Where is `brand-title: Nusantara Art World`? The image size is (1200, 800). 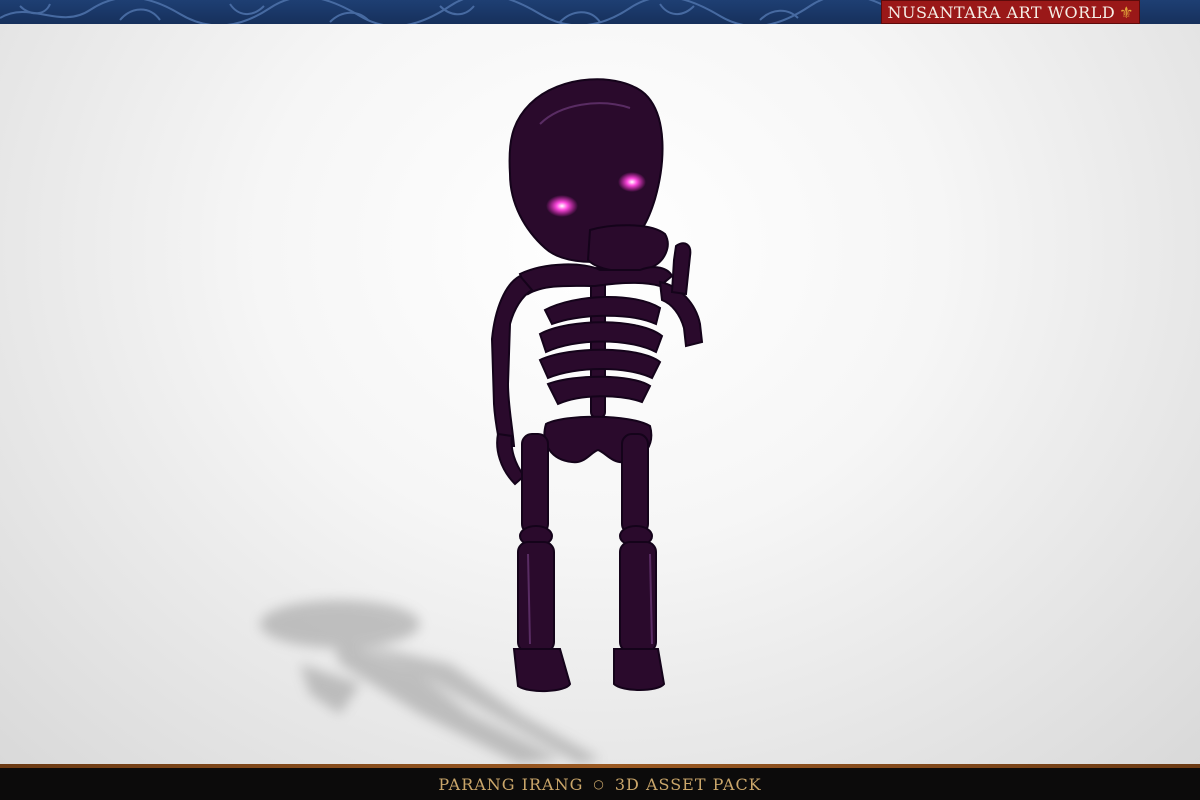 brand-title: Nusantara Art World is located at coordinates (1001, 12).